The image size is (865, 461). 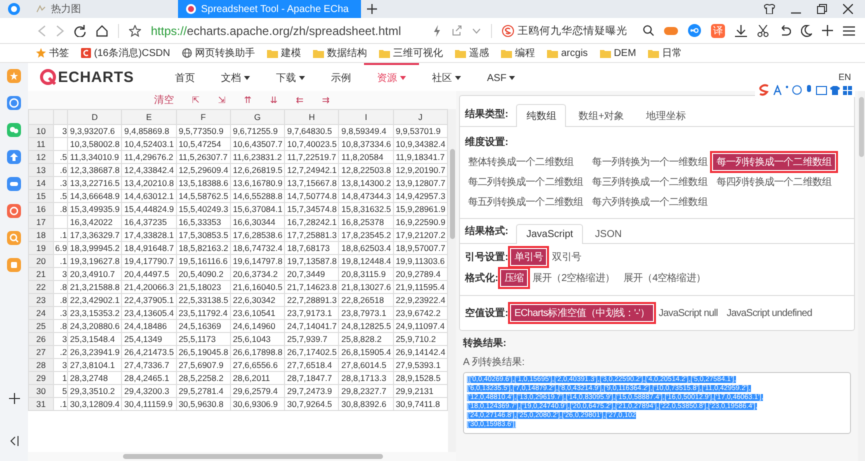 I want to click on table-cell: 20,5,4090.2, so click(x=203, y=274).